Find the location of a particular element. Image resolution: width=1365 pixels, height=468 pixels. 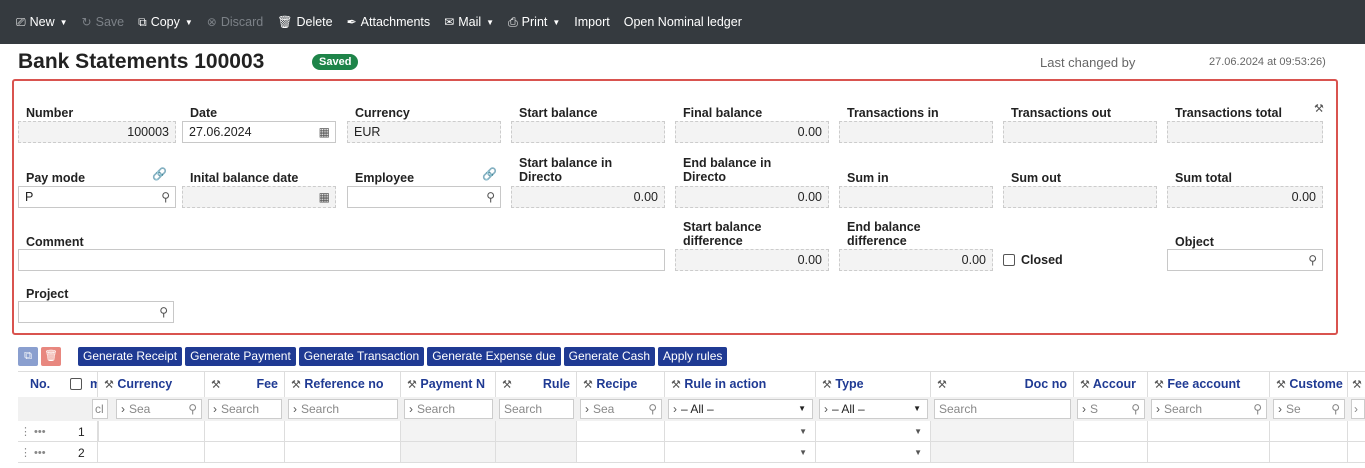

col-reference: ⚒ Reference no is located at coordinates (343, 384).